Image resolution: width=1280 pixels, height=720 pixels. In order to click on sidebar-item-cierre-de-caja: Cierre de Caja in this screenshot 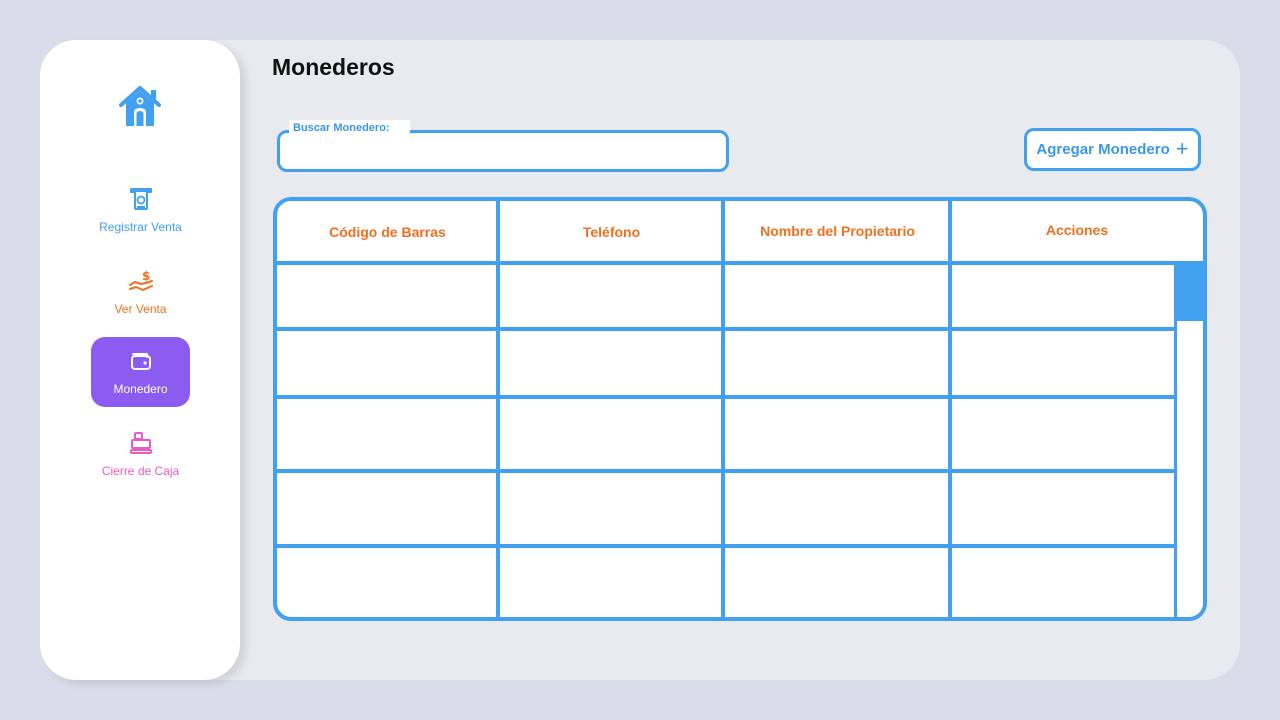, I will do `click(140, 454)`.